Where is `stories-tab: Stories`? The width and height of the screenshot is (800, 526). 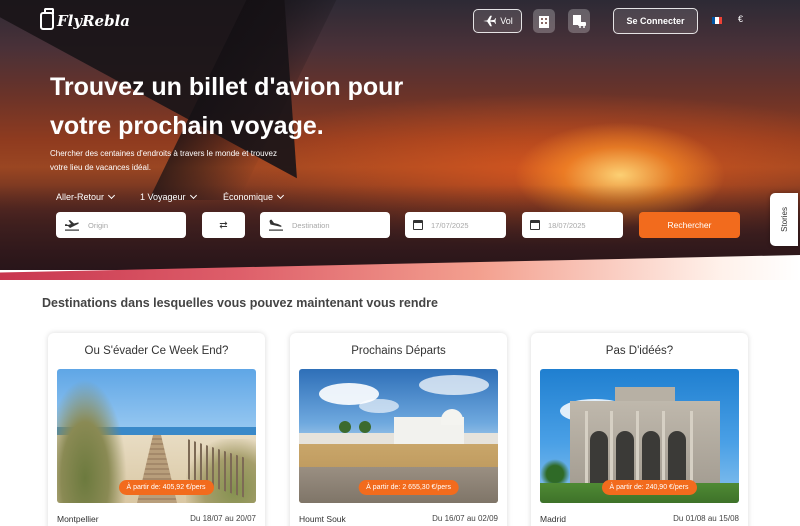
stories-tab: Stories is located at coordinates (784, 219).